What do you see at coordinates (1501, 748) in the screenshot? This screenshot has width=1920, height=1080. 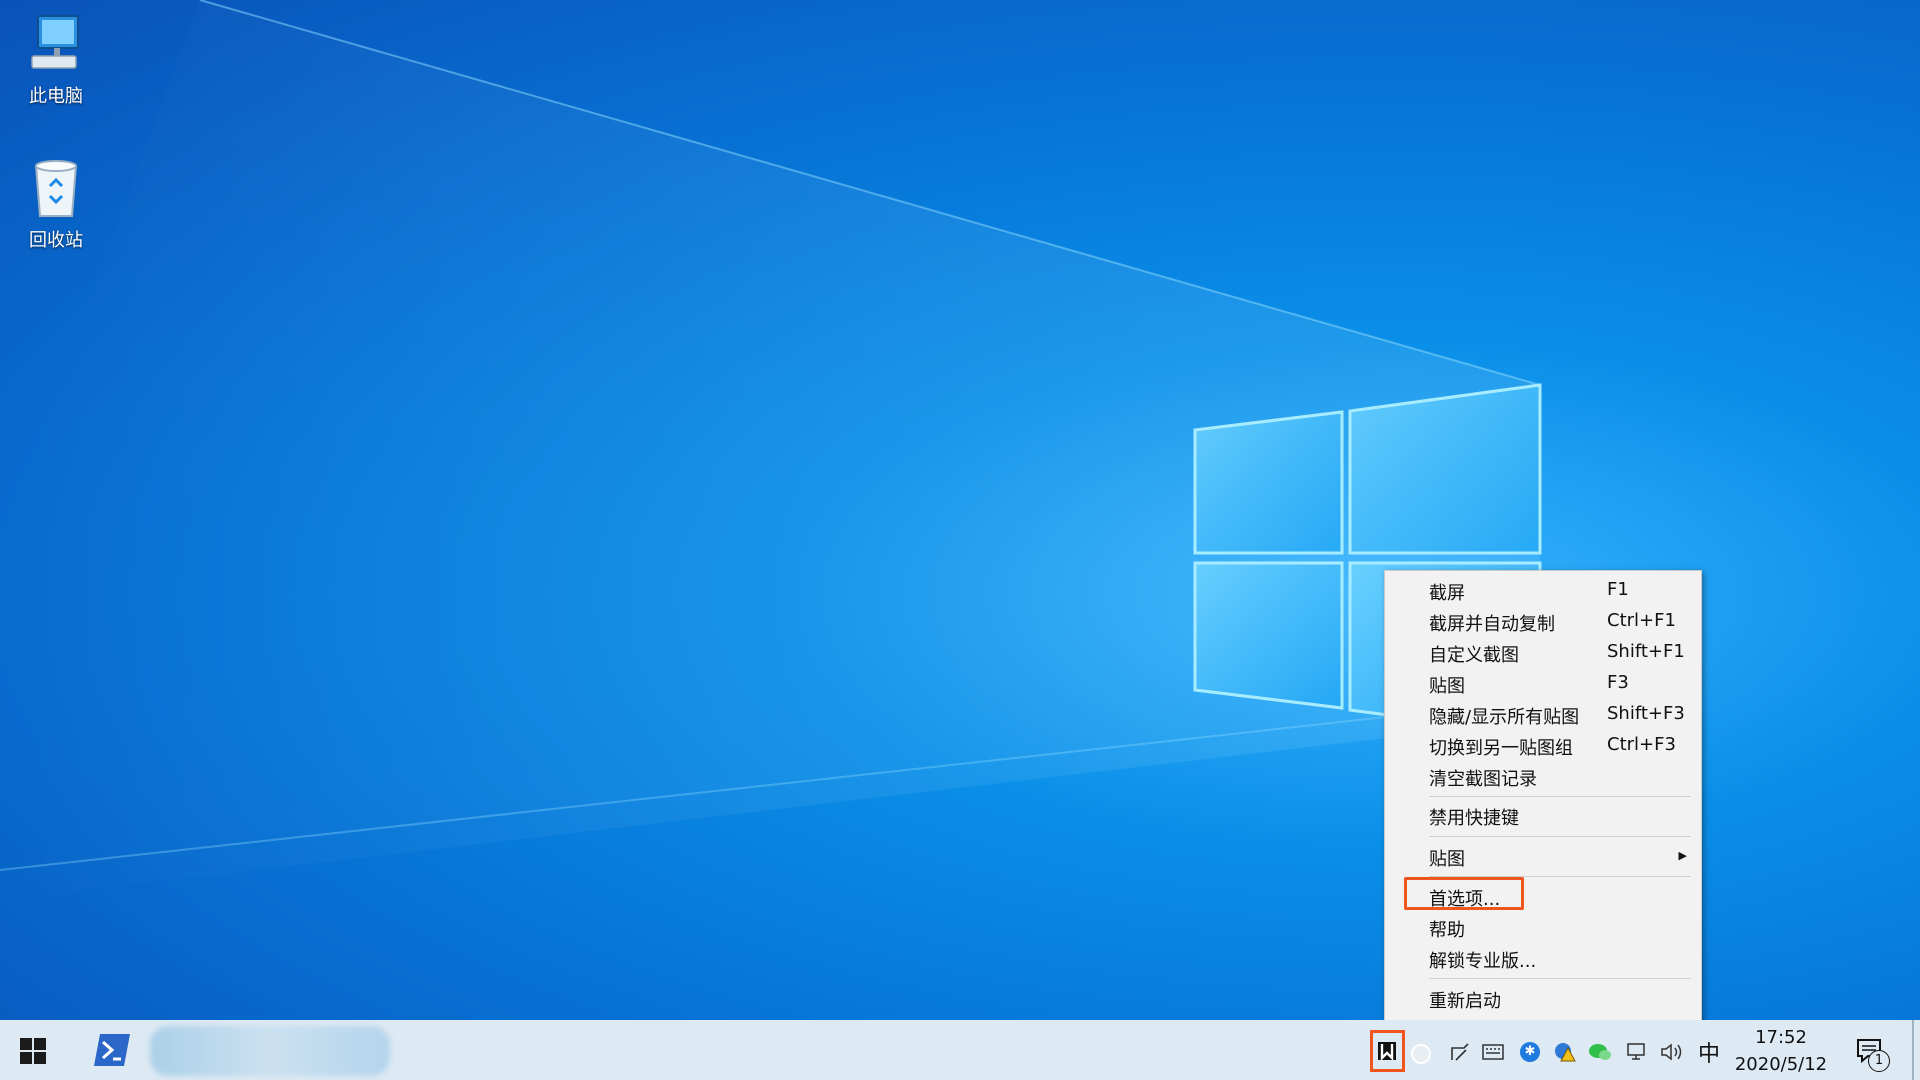 I see `menu-item-label: 切换到另一贴图组` at bounding box center [1501, 748].